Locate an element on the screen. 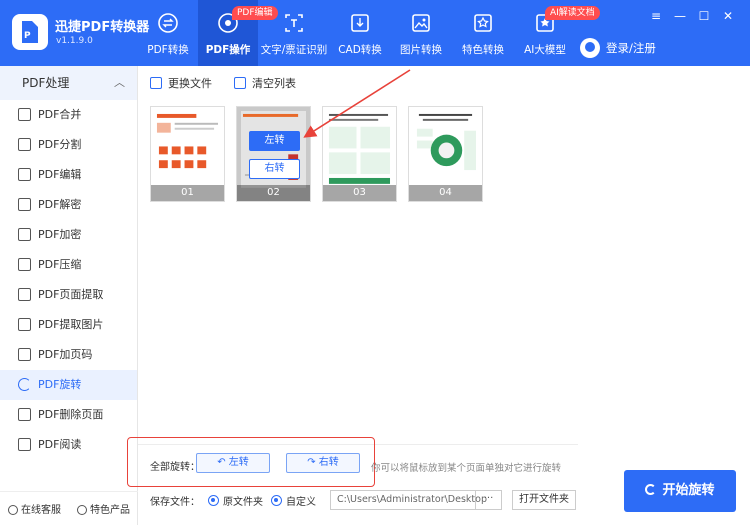 This screenshot has width=750, height=525. nav-label: 文字/票证识别 is located at coordinates (294, 50).